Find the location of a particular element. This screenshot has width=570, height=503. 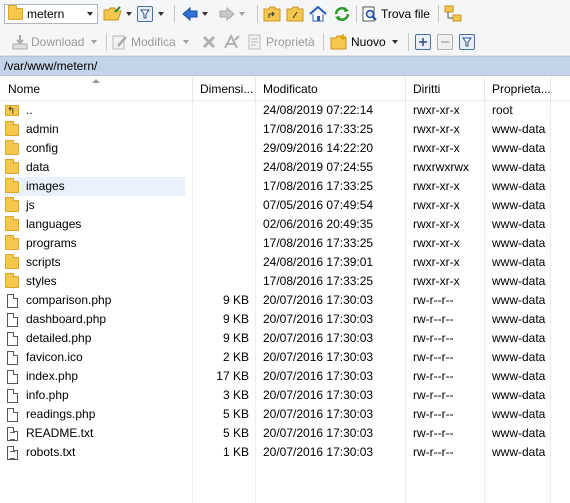

file-icon is located at coordinates (12, 338).